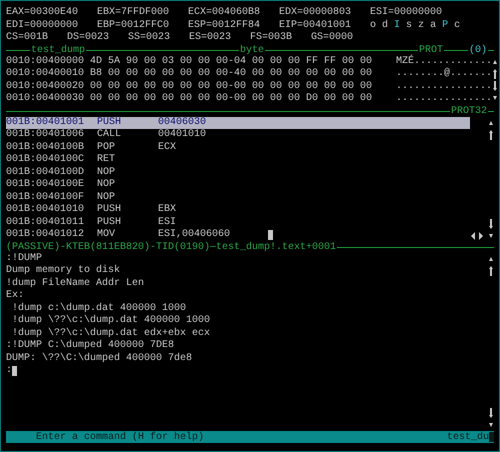  Describe the element at coordinates (373, 26) in the screenshot. I see `cpu-flag-label: o` at that location.